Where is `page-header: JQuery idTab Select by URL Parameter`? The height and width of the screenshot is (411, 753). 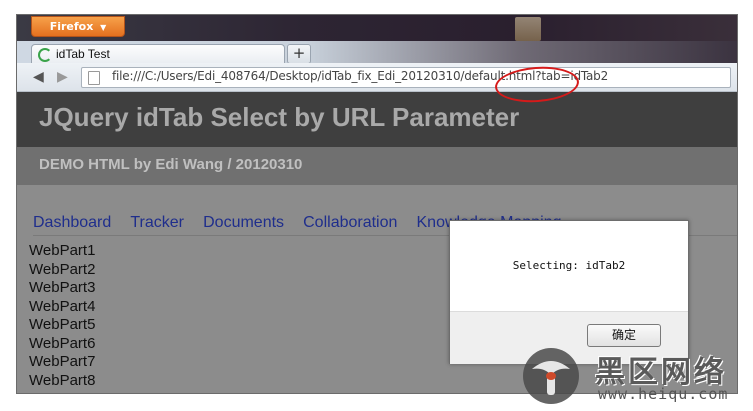
page-header: JQuery idTab Select by URL Parameter is located at coordinates (377, 119).